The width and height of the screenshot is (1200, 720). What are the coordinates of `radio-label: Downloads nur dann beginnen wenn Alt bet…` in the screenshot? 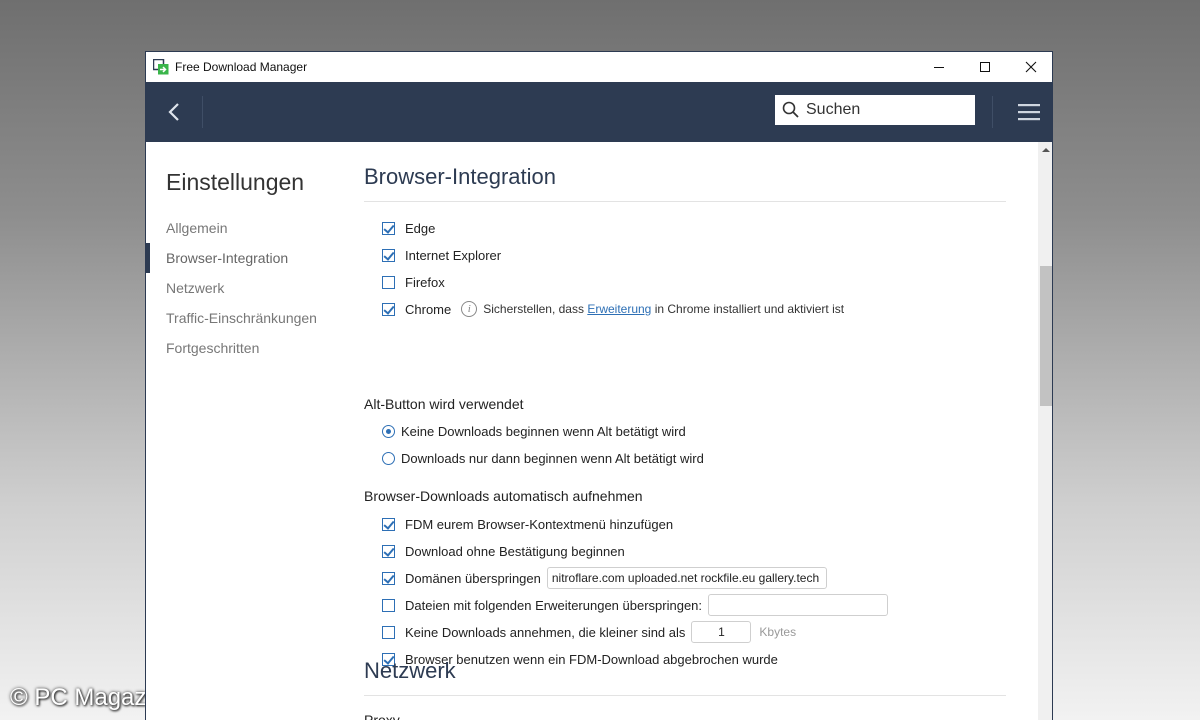 It's located at (552, 458).